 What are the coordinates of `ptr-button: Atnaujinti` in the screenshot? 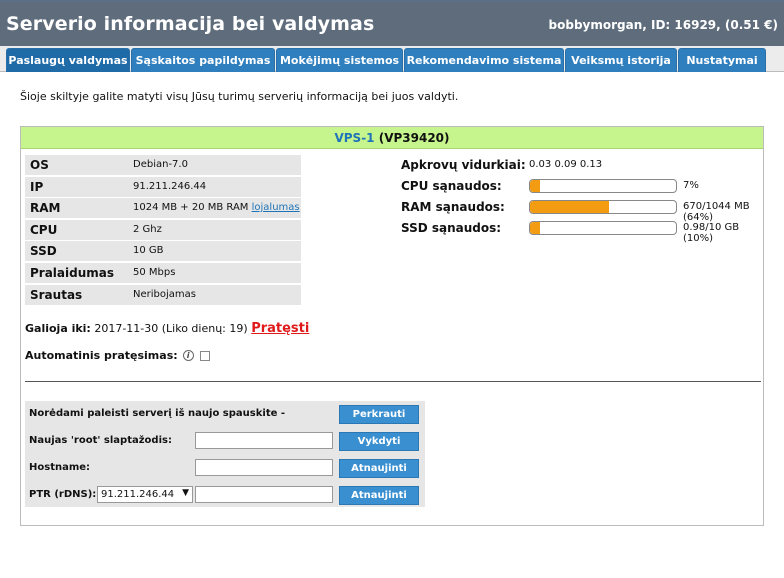 It's located at (379, 495).